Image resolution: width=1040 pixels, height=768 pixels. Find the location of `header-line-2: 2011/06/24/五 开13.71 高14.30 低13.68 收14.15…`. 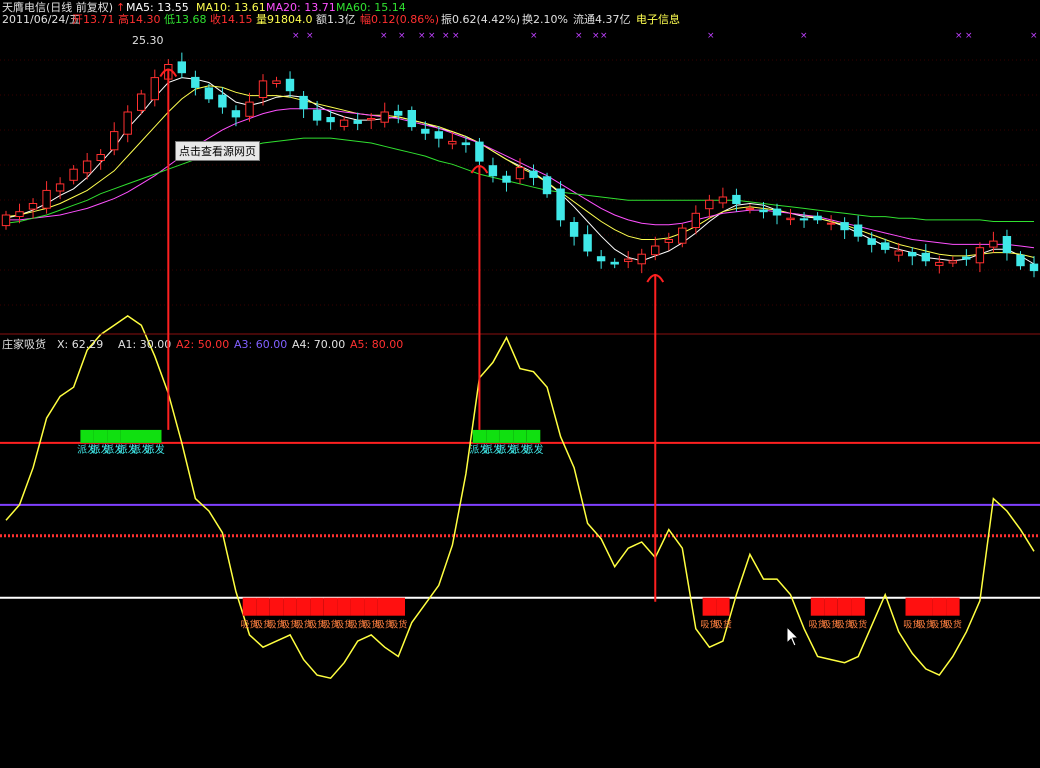

header-line-2: 2011/06/24/五 开13.71 高14.30 低13.68 收14.15… is located at coordinates (341, 19).